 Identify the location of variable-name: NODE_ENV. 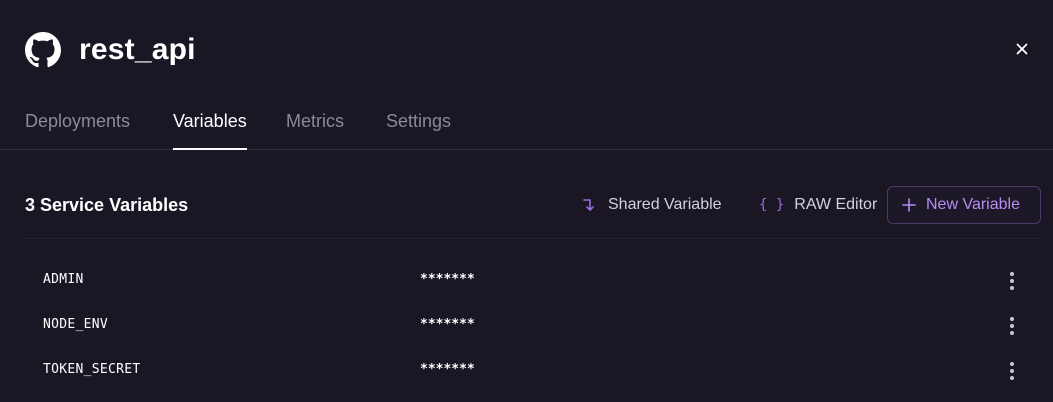
(76, 324).